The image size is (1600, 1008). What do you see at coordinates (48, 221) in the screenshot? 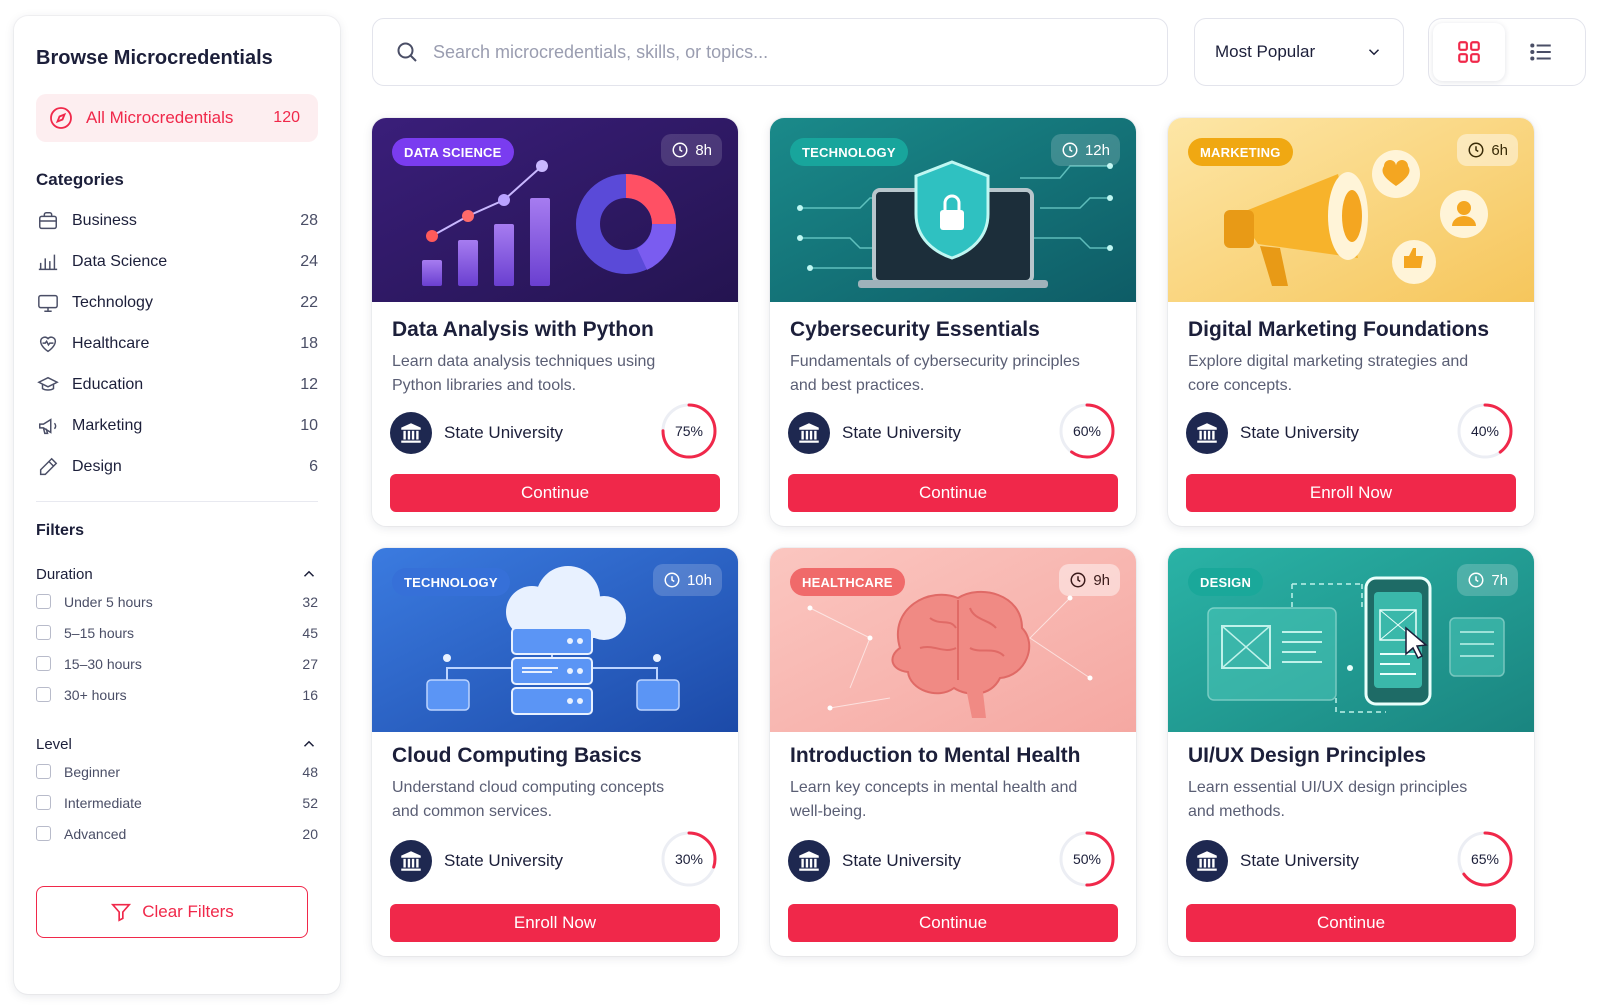
I see `briefcase-icon` at bounding box center [48, 221].